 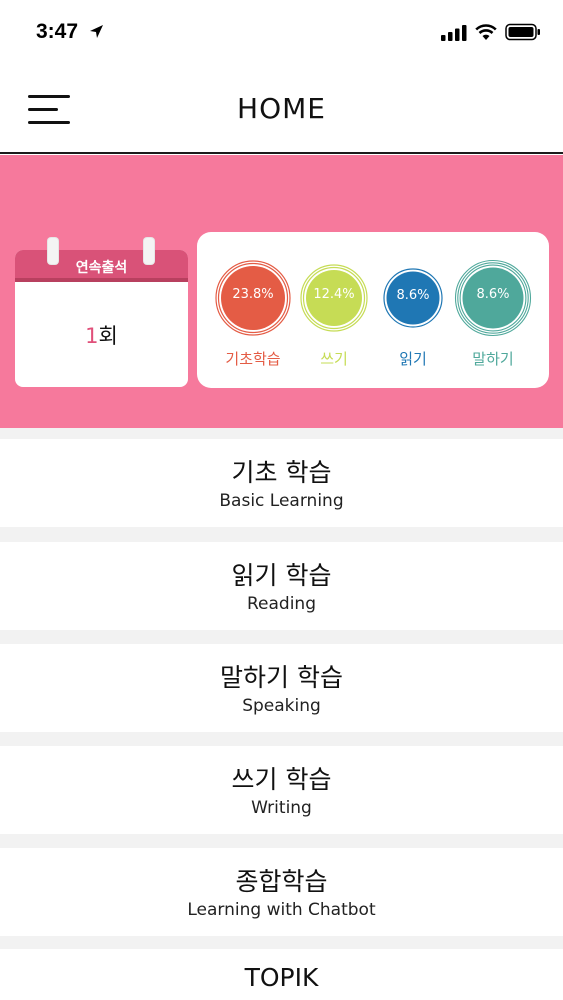 I want to click on attendance-label: 연속출석, so click(x=101, y=268).